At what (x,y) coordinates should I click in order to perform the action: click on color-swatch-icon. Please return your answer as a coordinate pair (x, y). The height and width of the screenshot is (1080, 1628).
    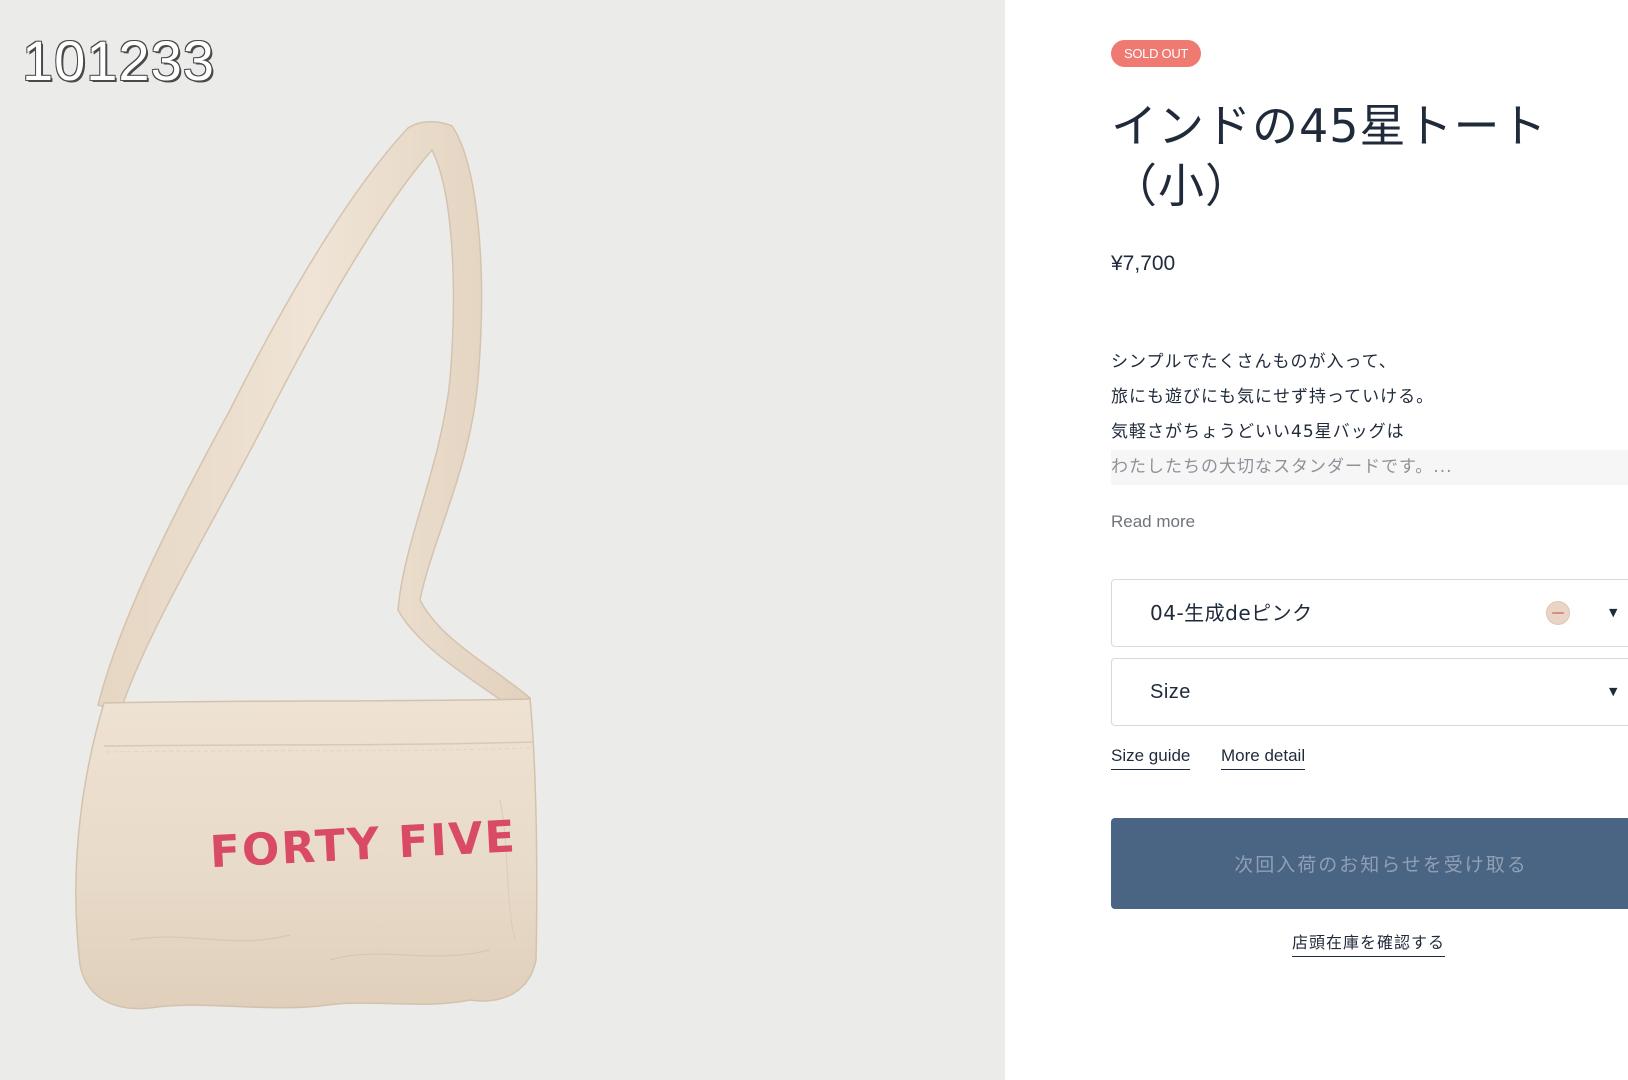
    Looking at the image, I should click on (1558, 613).